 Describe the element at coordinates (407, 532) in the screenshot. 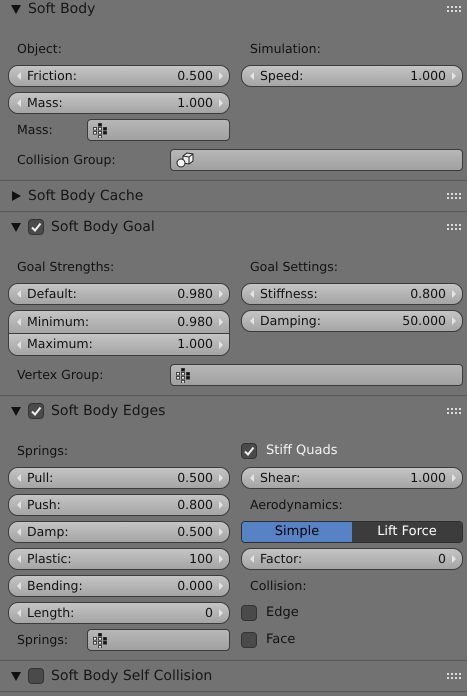

I see `toggle-option: Lift Force` at that location.